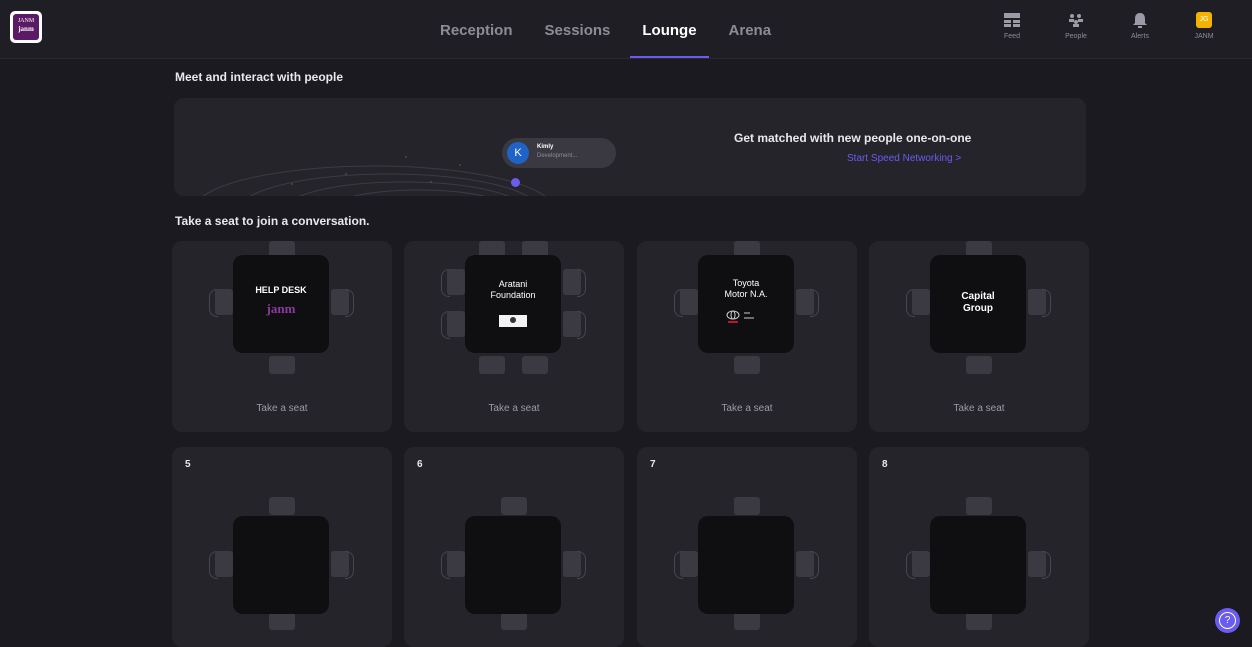 This screenshot has height=647, width=1252. Describe the element at coordinates (746, 304) in the screenshot. I see `table: Toyota Motor N.A.` at that location.